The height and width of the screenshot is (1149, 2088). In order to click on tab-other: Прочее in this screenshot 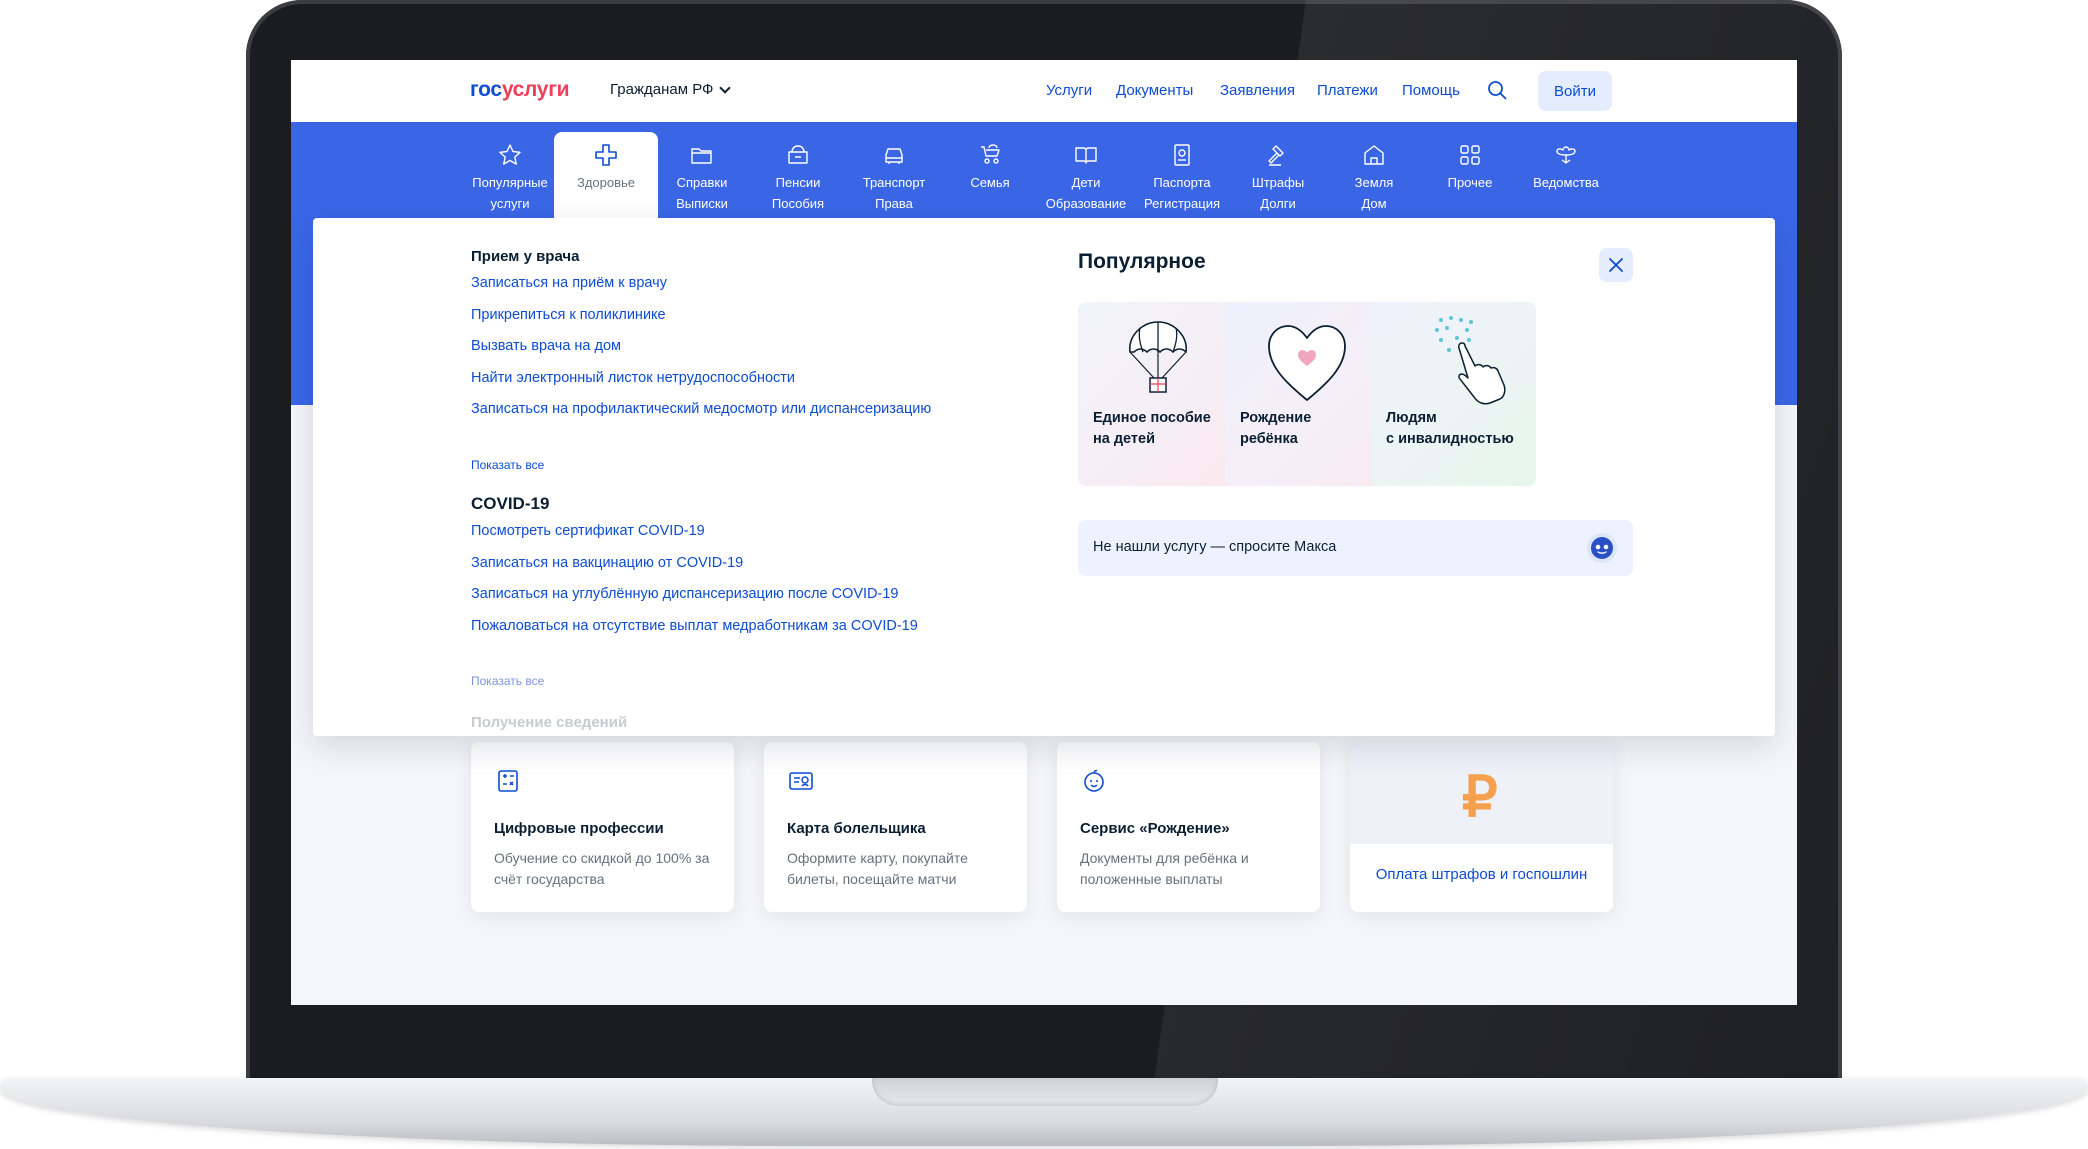, I will do `click(1470, 176)`.